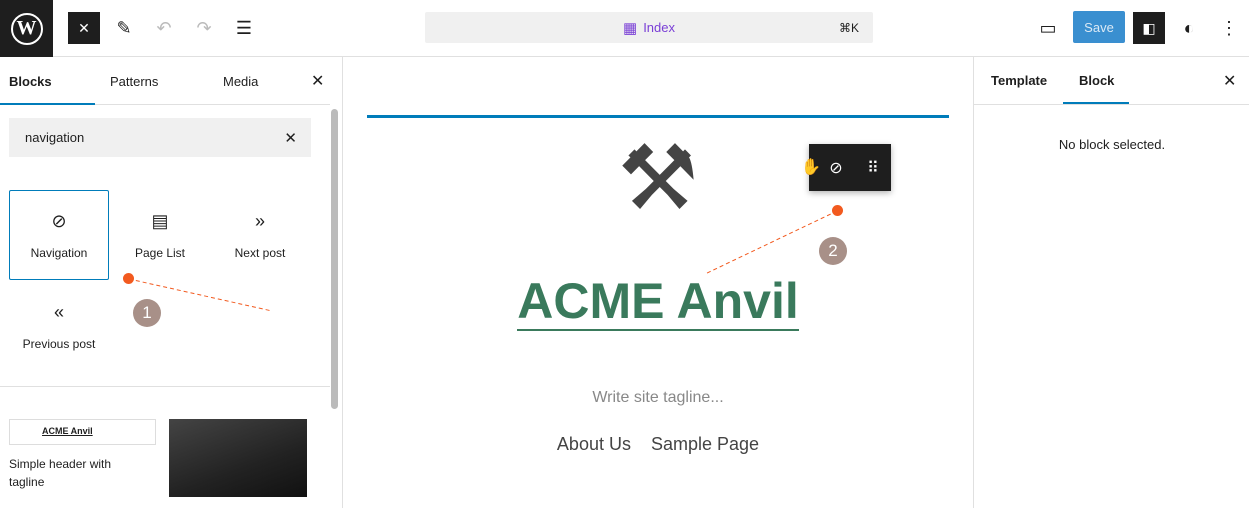 The height and width of the screenshot is (508, 1249). What do you see at coordinates (134, 81) in the screenshot?
I see `tab-patterns: Patterns` at bounding box center [134, 81].